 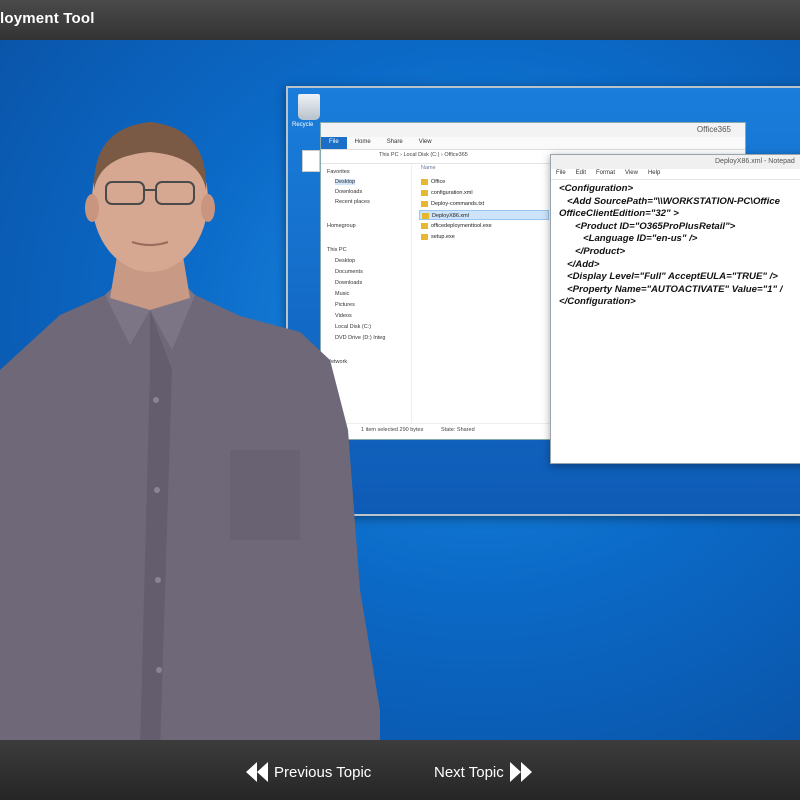 I want to click on file-row: officedeploymenttool.exe, so click(x=484, y=226).